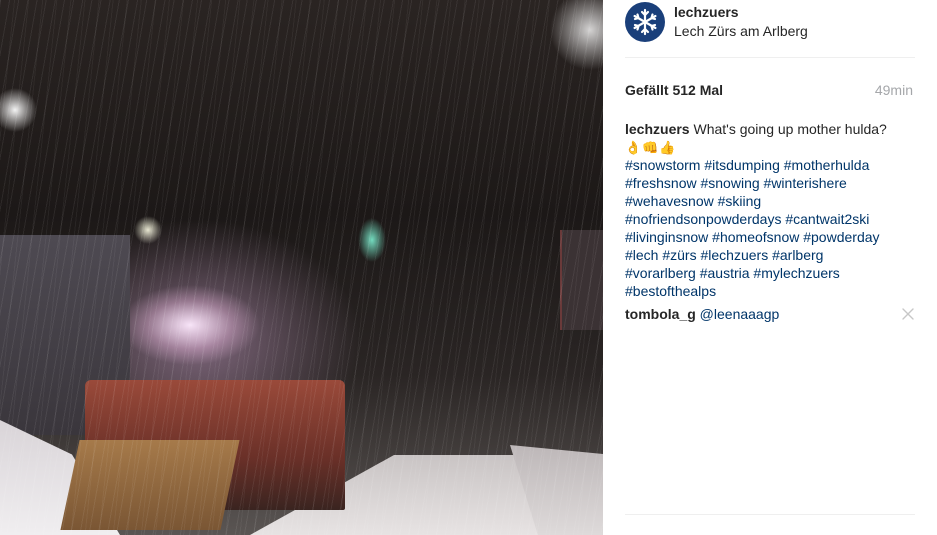 Image resolution: width=937 pixels, height=535 pixels. I want to click on hashtag-link: #homeofsnow, so click(755, 237).